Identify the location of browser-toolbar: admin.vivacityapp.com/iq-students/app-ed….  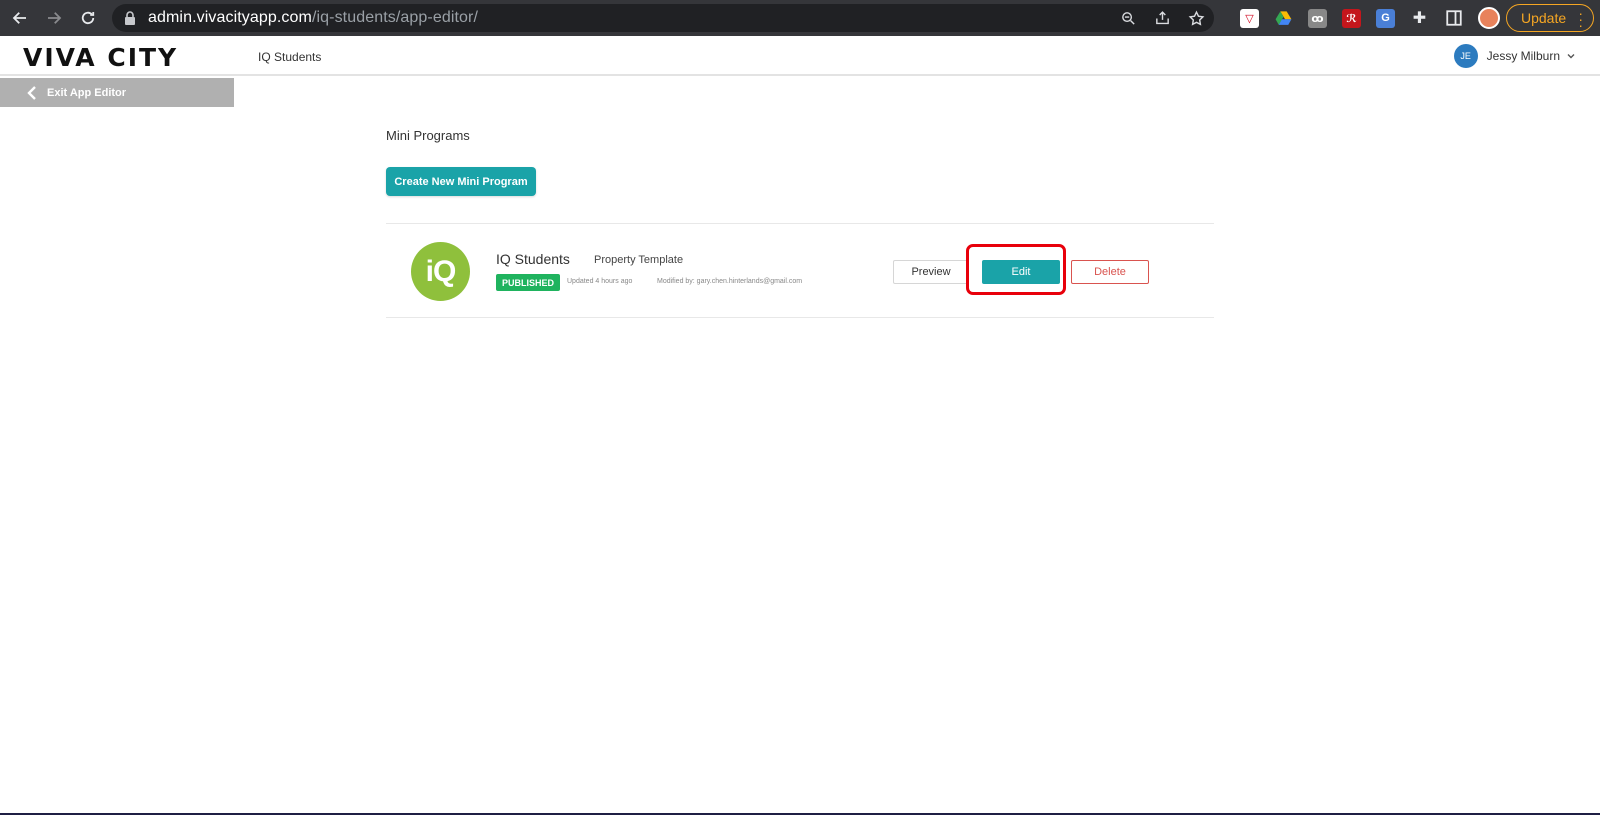
(800, 18).